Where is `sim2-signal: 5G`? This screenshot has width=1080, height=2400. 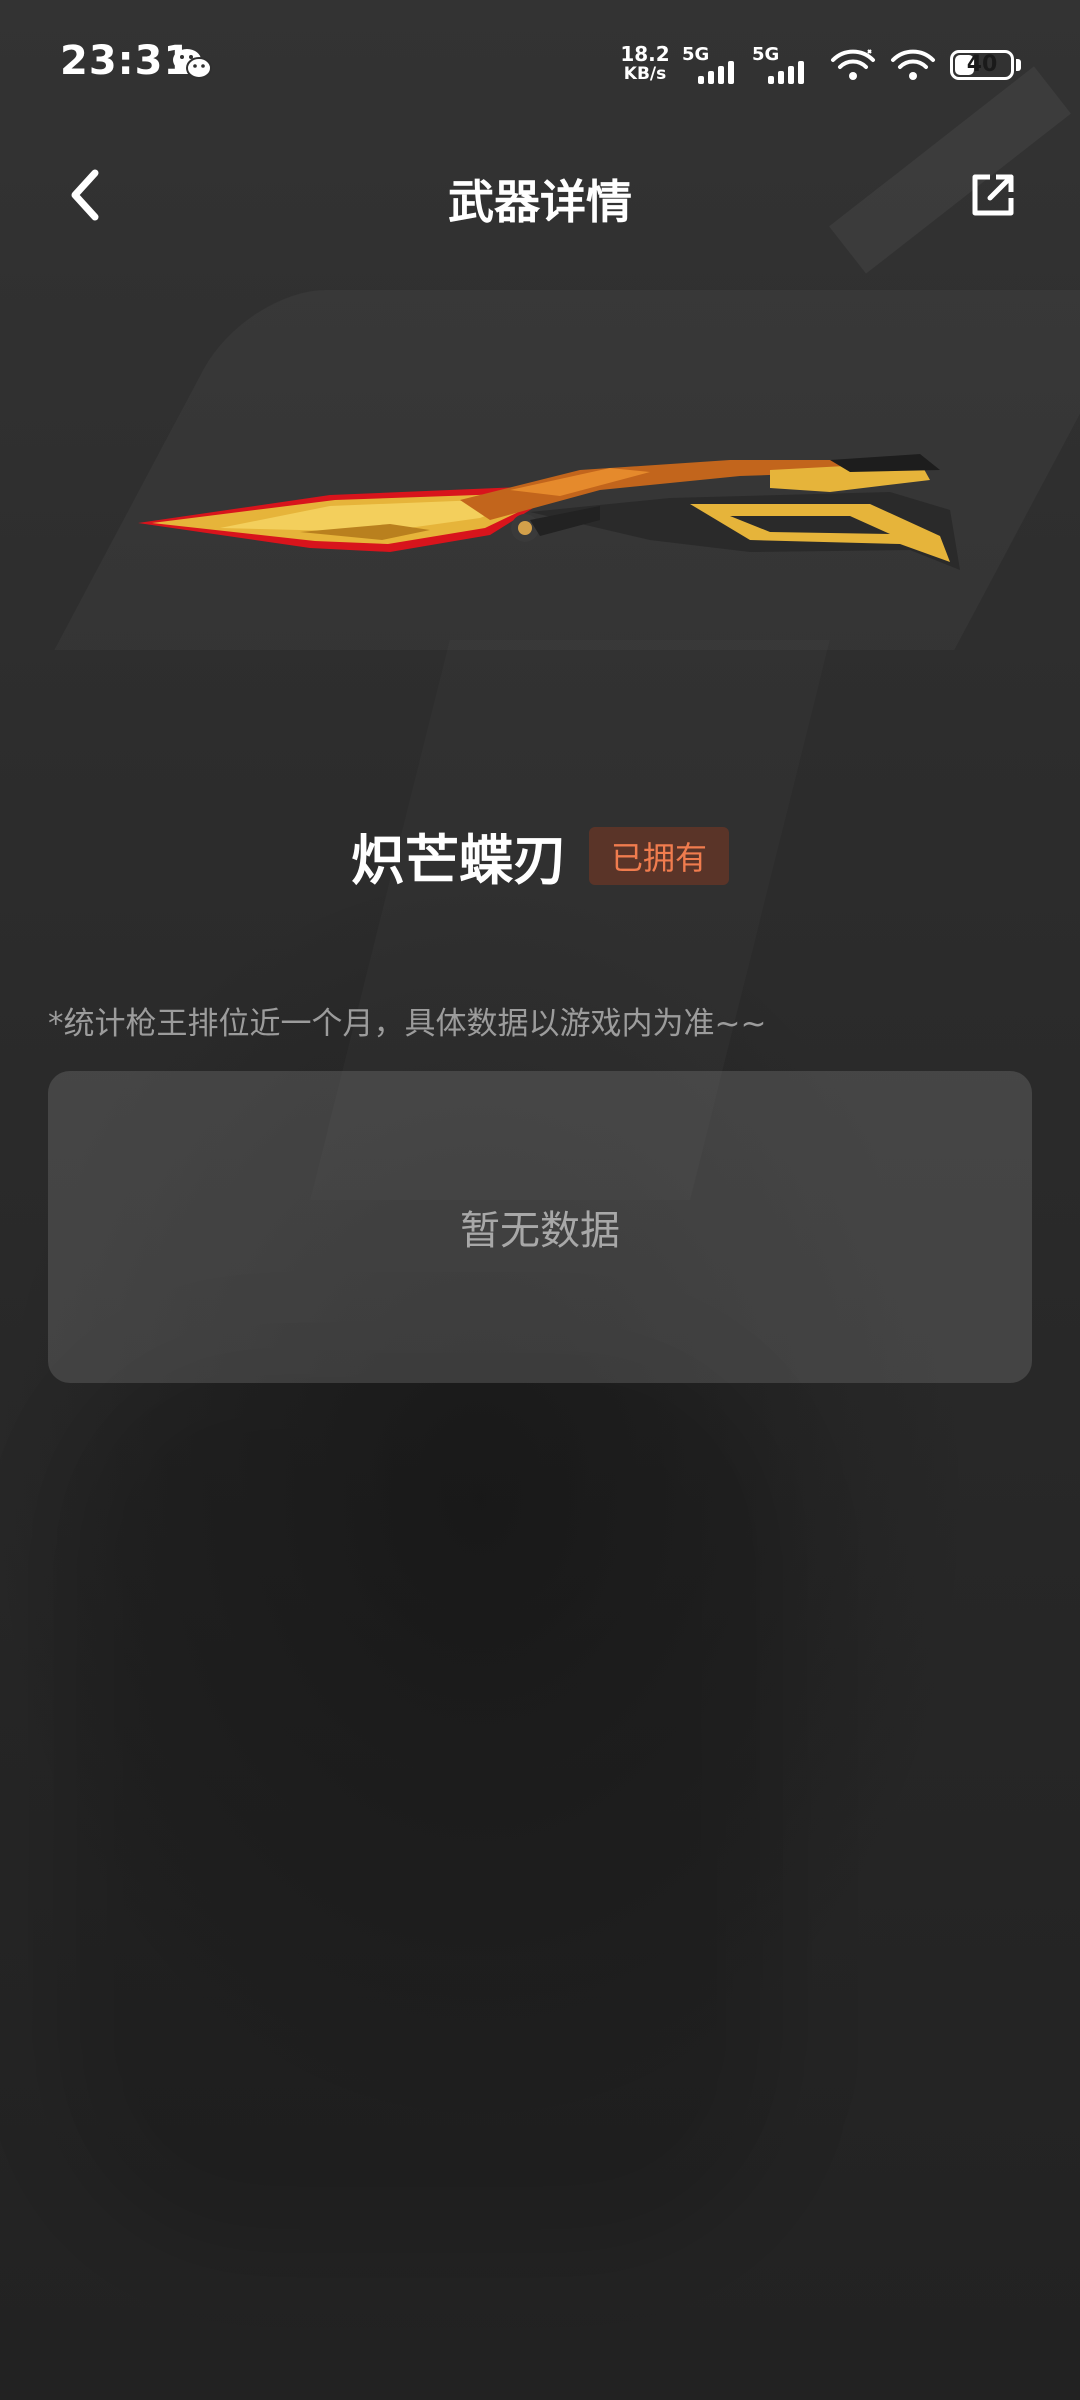 sim2-signal: 5G is located at coordinates (784, 64).